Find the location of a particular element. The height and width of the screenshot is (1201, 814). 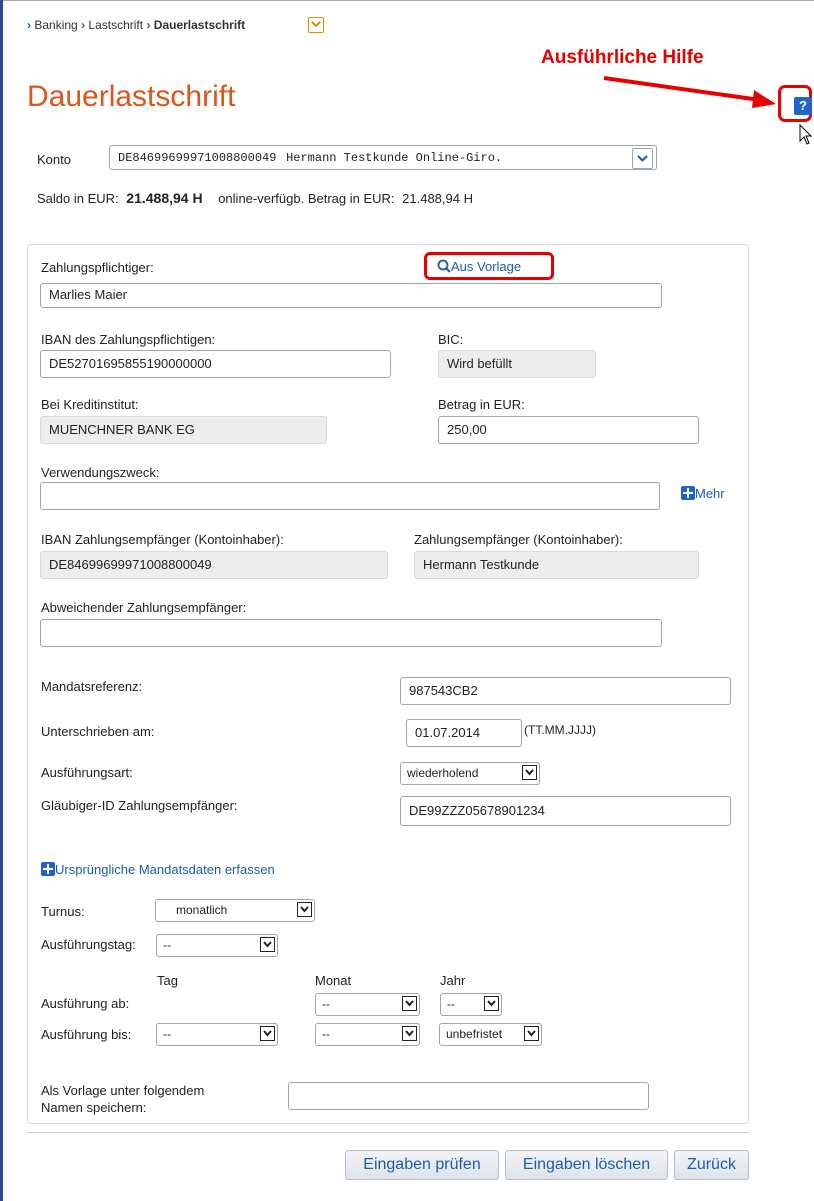

column-month: Monat is located at coordinates (333, 980).